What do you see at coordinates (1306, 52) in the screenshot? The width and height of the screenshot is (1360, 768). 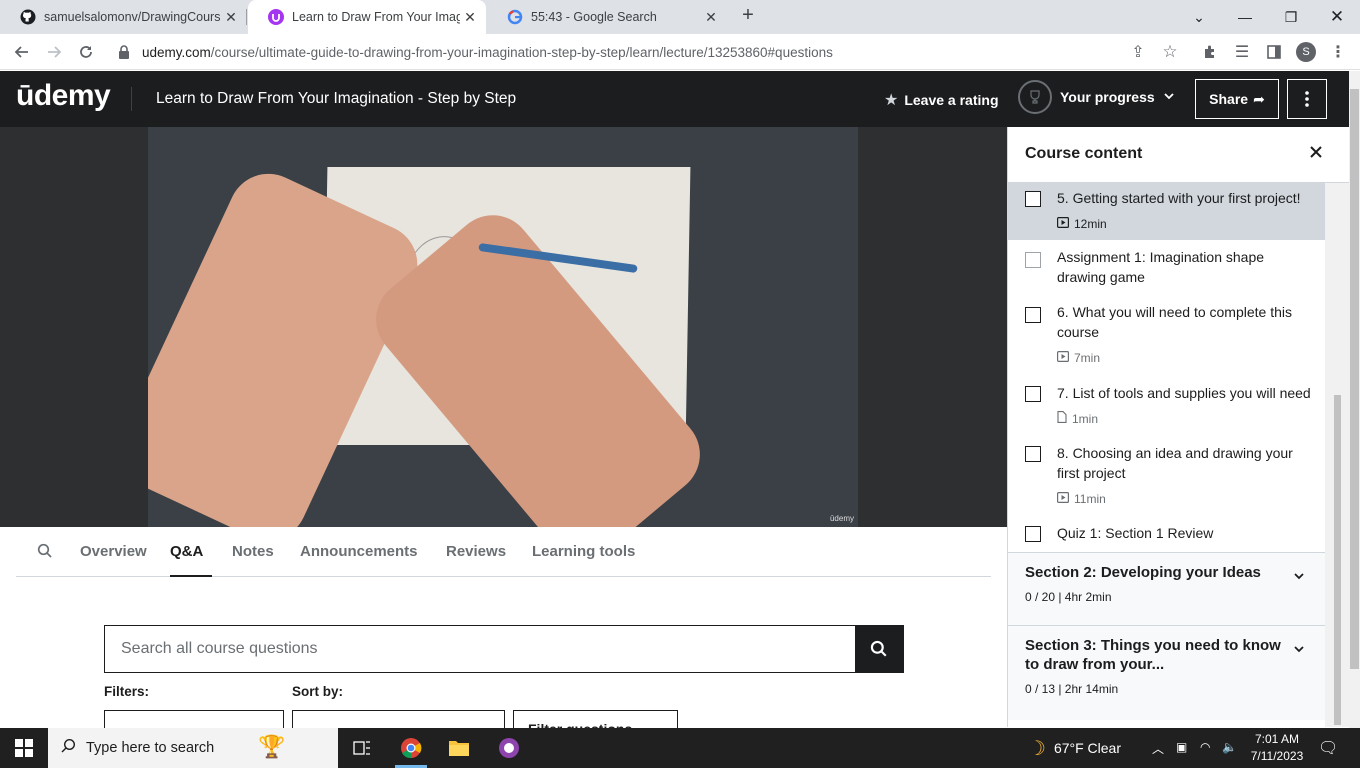 I see `profile-avatar: S` at bounding box center [1306, 52].